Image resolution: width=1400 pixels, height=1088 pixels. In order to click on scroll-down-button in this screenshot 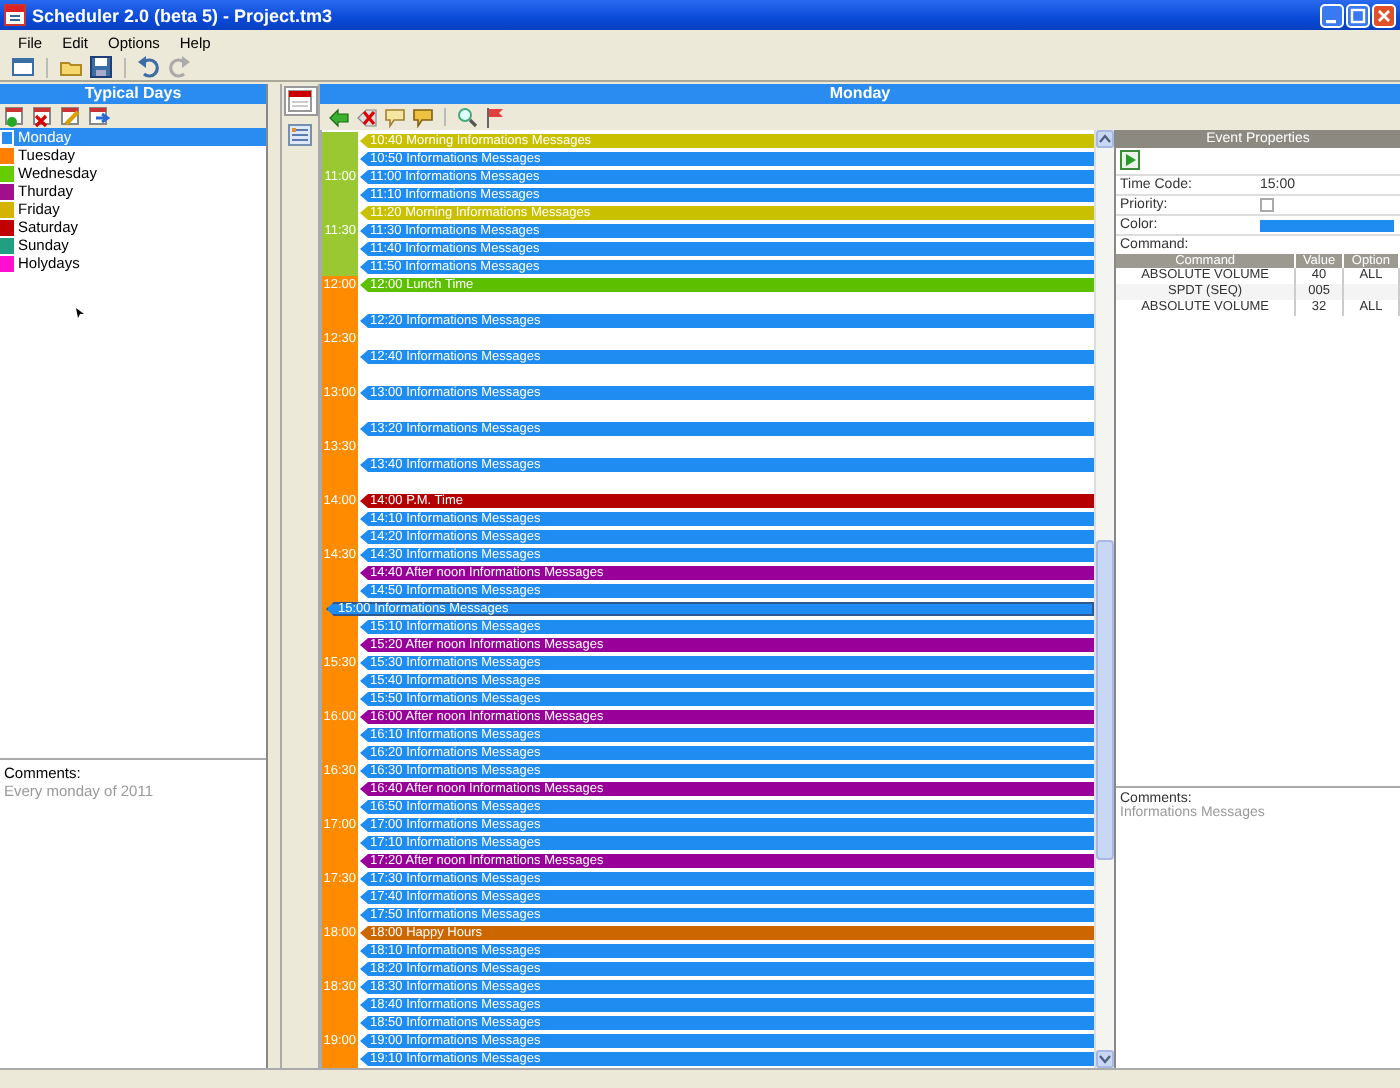, I will do `click(1105, 1059)`.